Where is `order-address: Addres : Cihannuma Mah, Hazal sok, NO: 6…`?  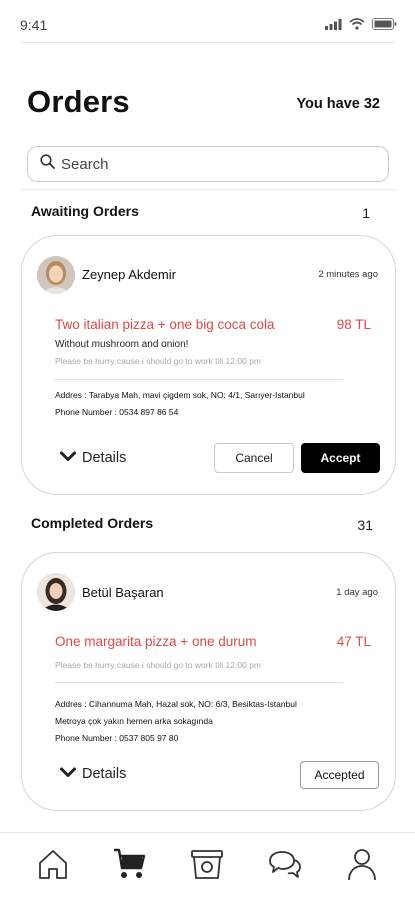 order-address: Addres : Cihannuma Mah, Hazal sok, NO: 6… is located at coordinates (176, 704).